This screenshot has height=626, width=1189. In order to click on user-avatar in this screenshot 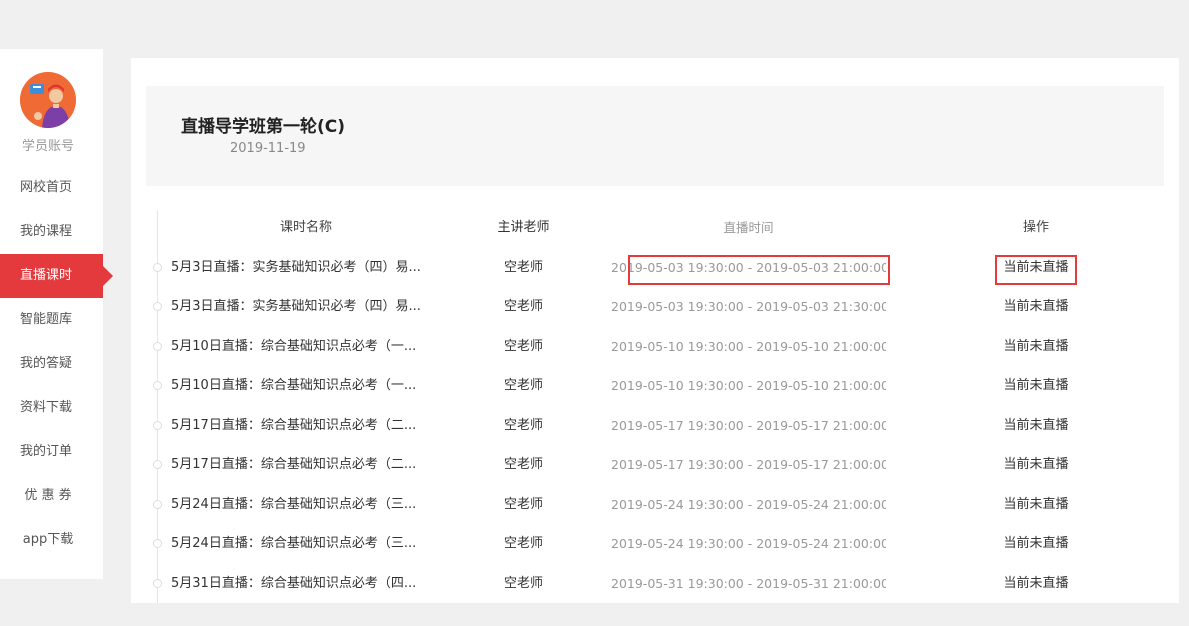, I will do `click(48, 100)`.